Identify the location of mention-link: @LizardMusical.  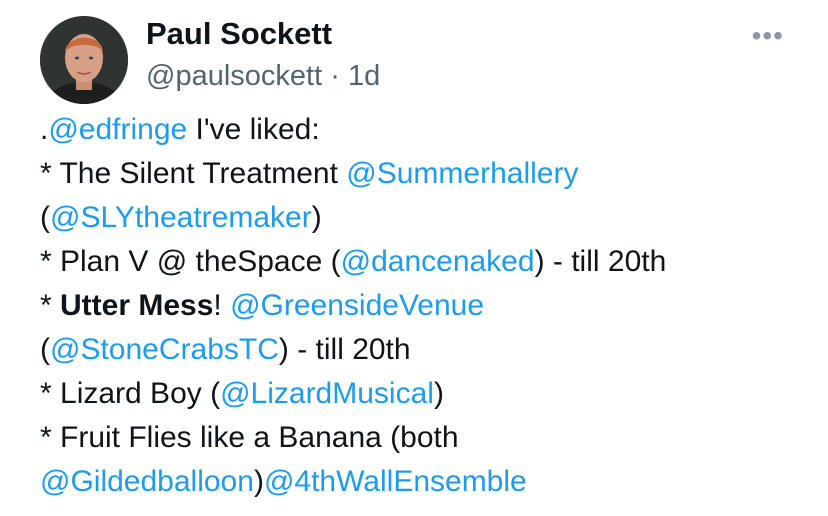
(327, 393).